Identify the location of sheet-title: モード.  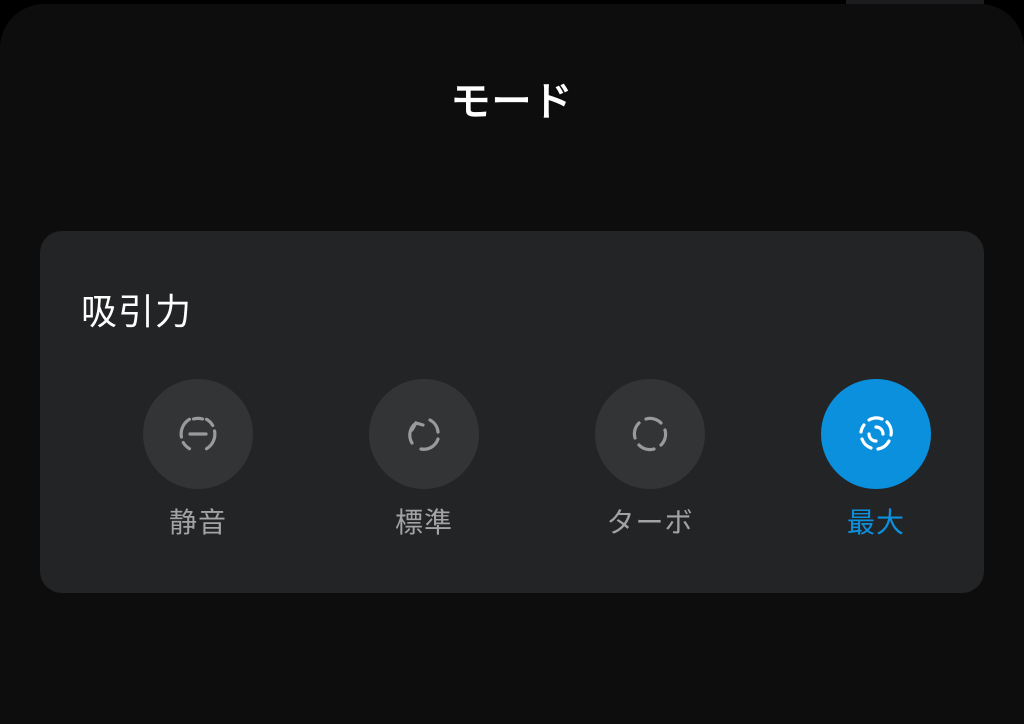
(512, 102).